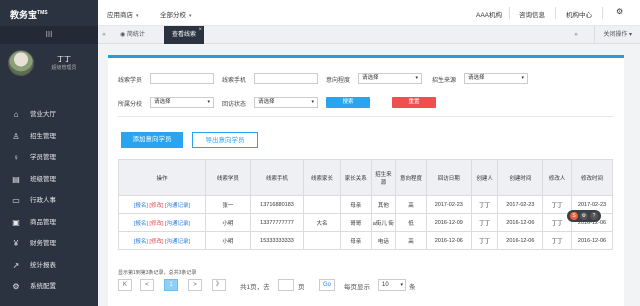 Image resolution: width=640 pixels, height=306 pixels. What do you see at coordinates (255, 287) in the screenshot?
I see `page-info-prefix: 共1页，去` at bounding box center [255, 287].